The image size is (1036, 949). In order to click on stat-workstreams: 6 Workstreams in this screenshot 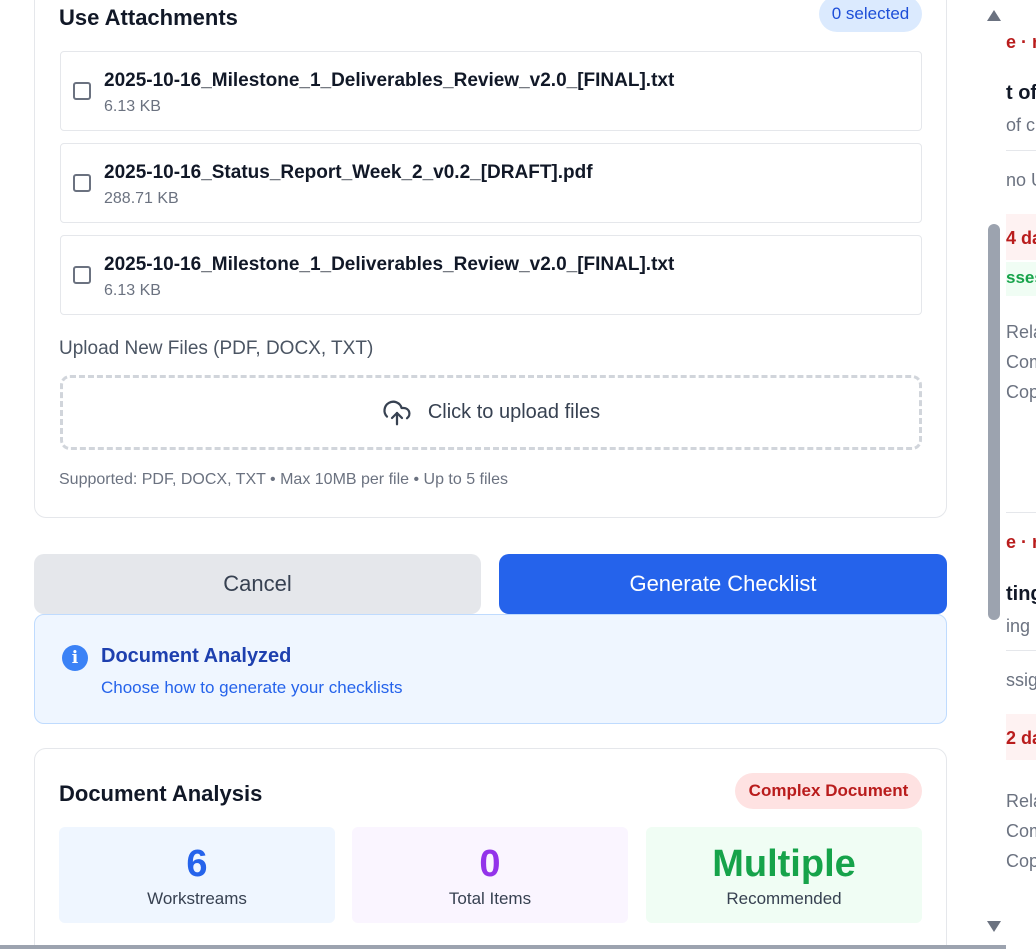, I will do `click(197, 875)`.